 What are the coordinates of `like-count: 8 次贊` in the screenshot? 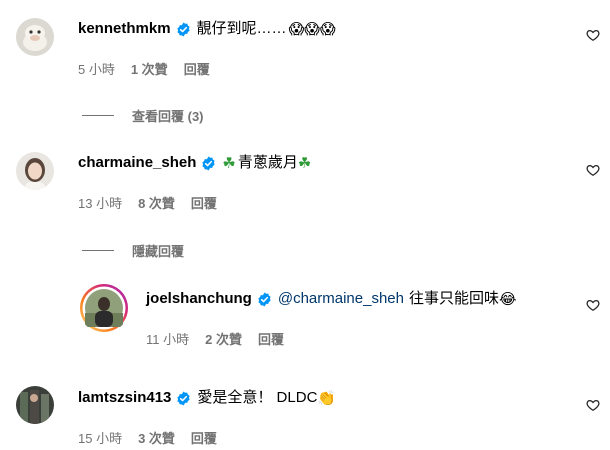 It's located at (156, 204).